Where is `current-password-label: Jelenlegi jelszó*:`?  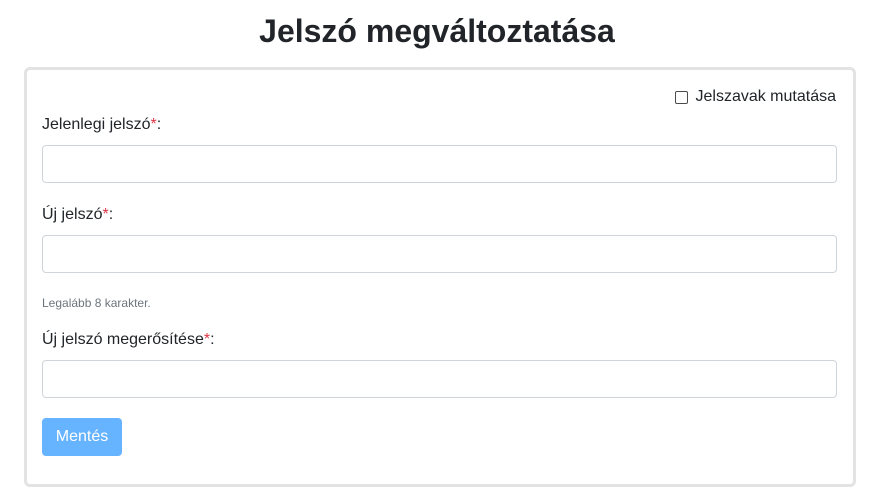
current-password-label: Jelenlegi jelszó*: is located at coordinates (101, 125).